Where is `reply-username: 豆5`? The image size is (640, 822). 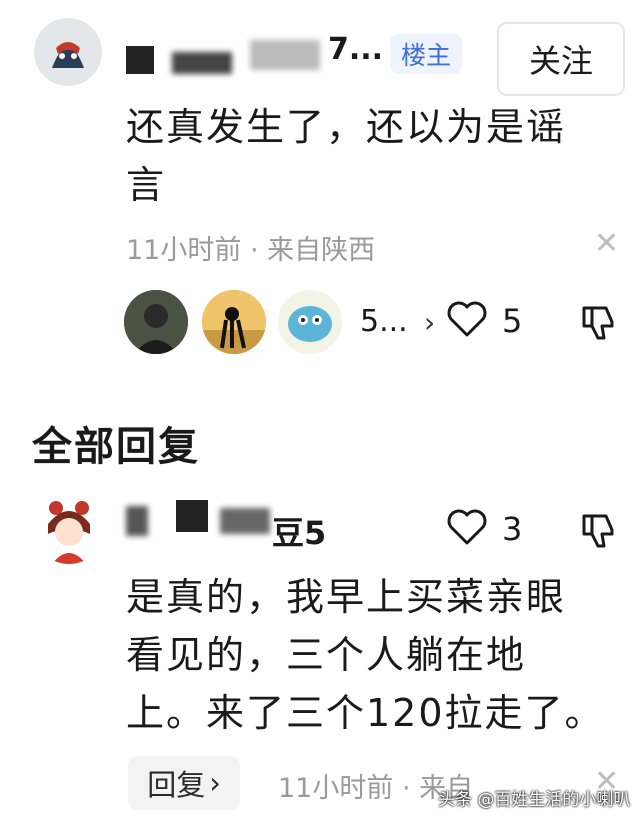
reply-username: 豆5 is located at coordinates (299, 531).